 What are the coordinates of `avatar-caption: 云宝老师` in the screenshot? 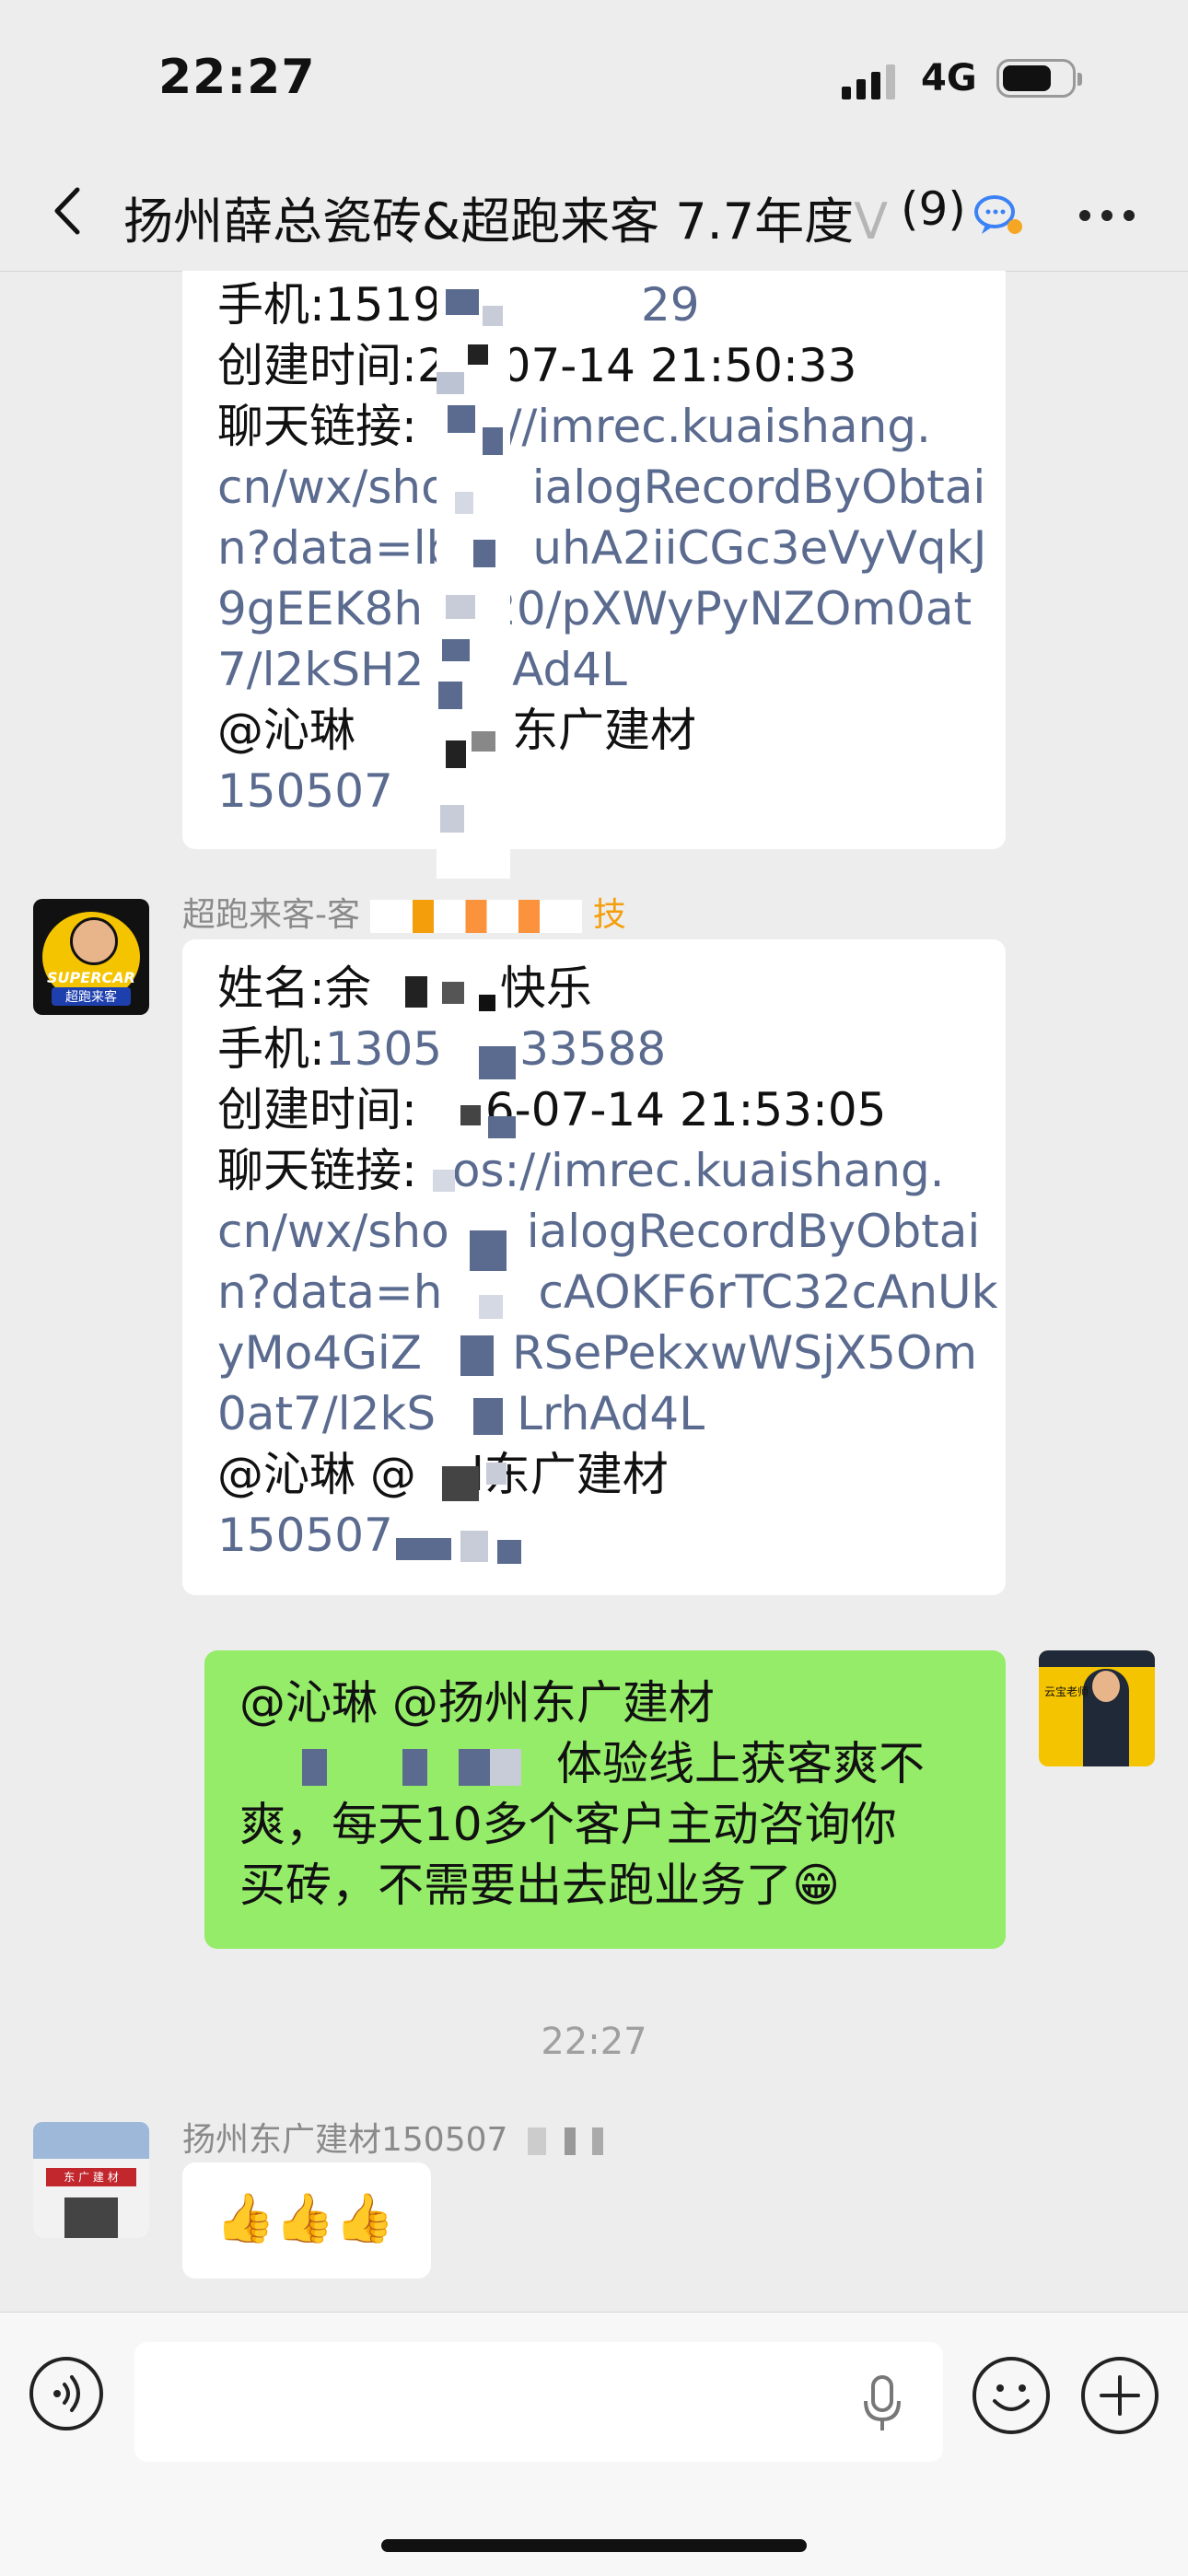 It's located at (1066, 1691).